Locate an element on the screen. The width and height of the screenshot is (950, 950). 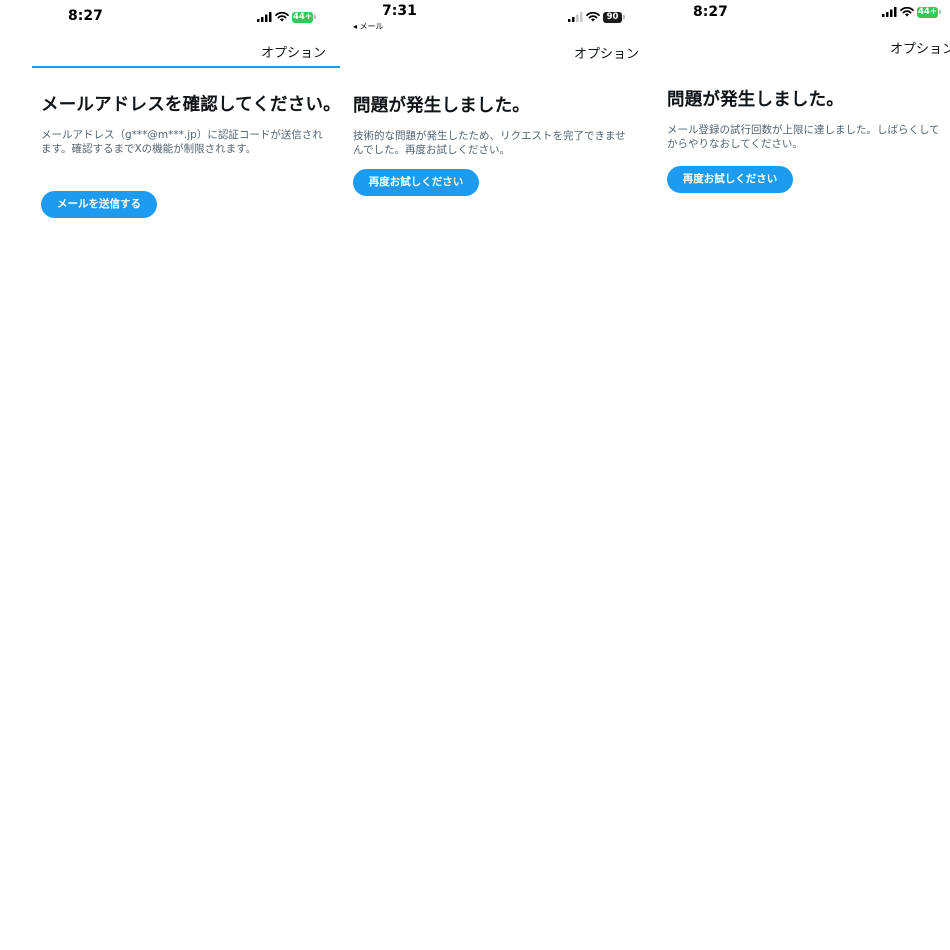
battery-icon: 90 is located at coordinates (614, 17).